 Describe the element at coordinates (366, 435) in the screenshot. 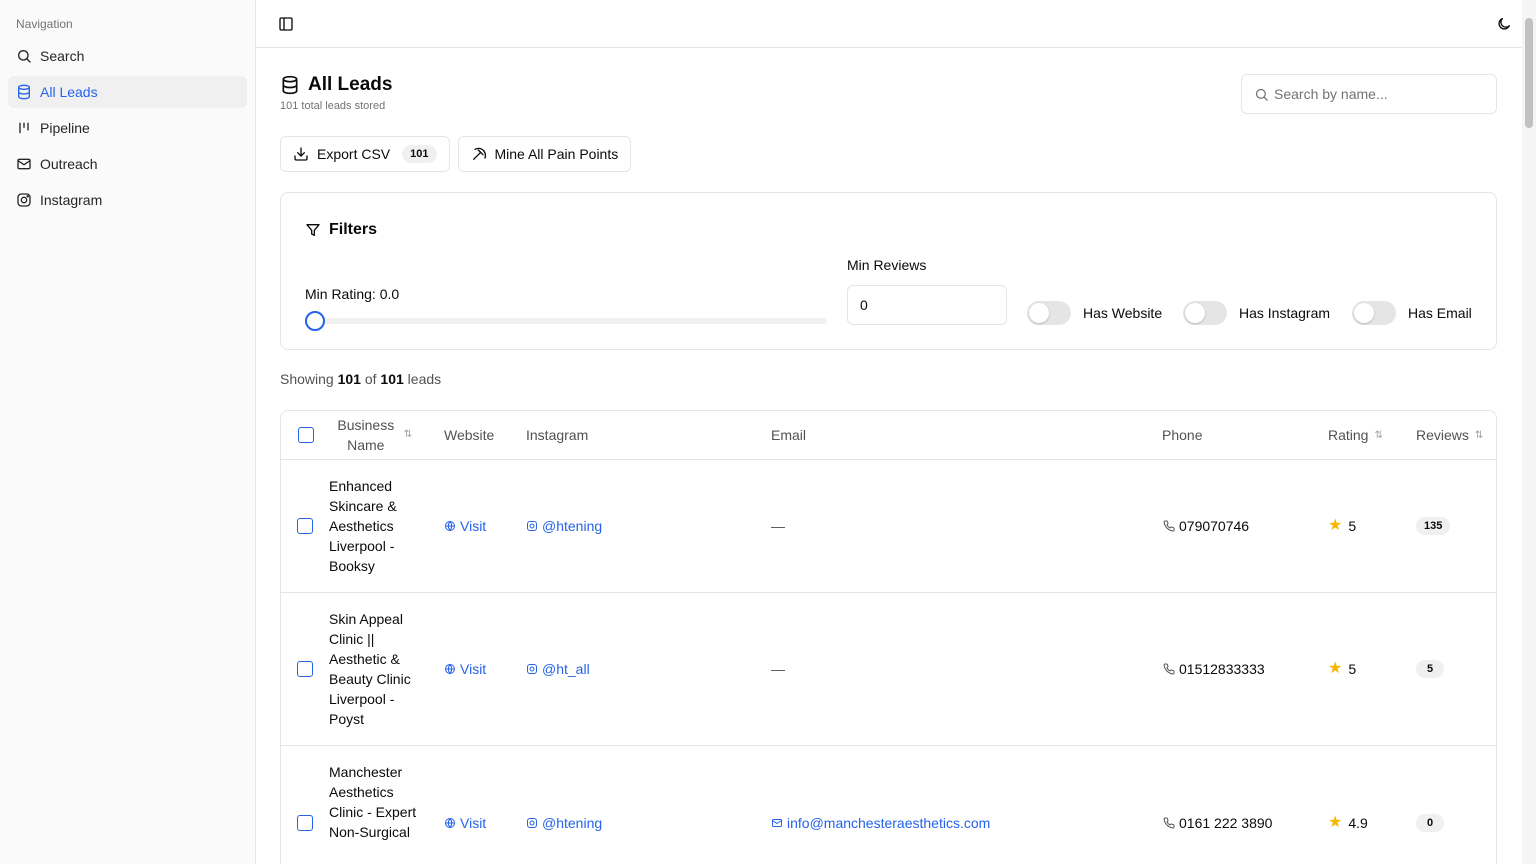

I see `header-label: Business Name` at that location.